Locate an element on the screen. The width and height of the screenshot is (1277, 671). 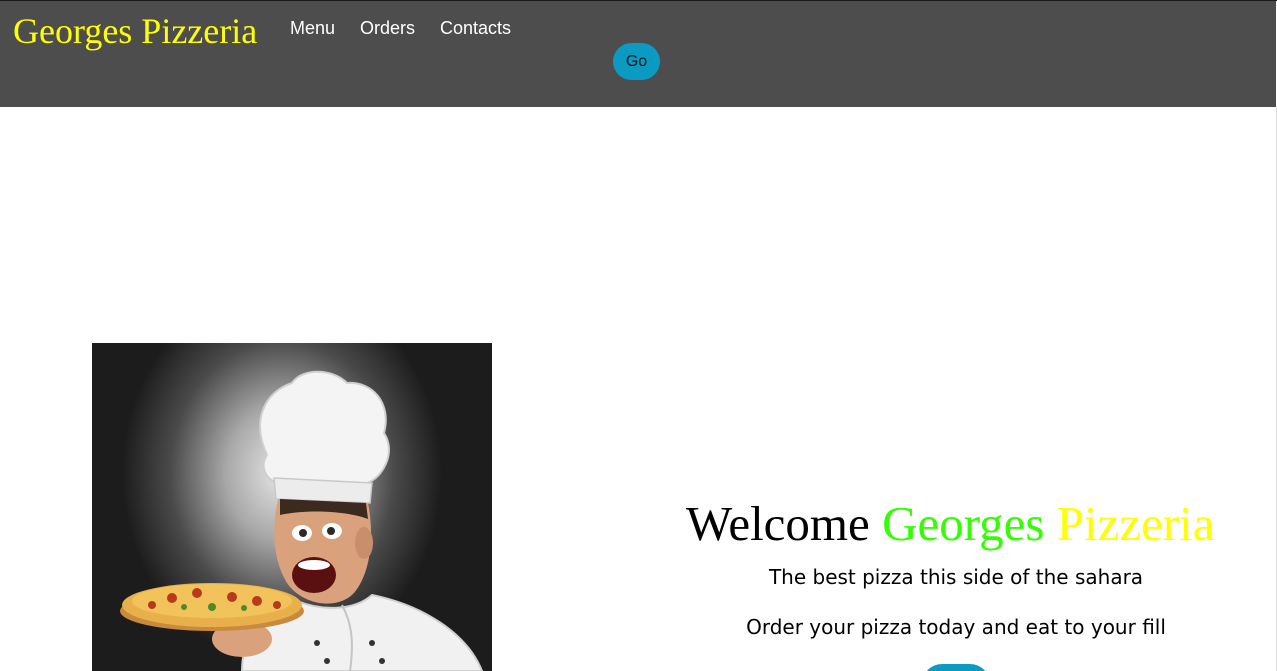
welcome-name-georges: Georges is located at coordinates (963, 523).